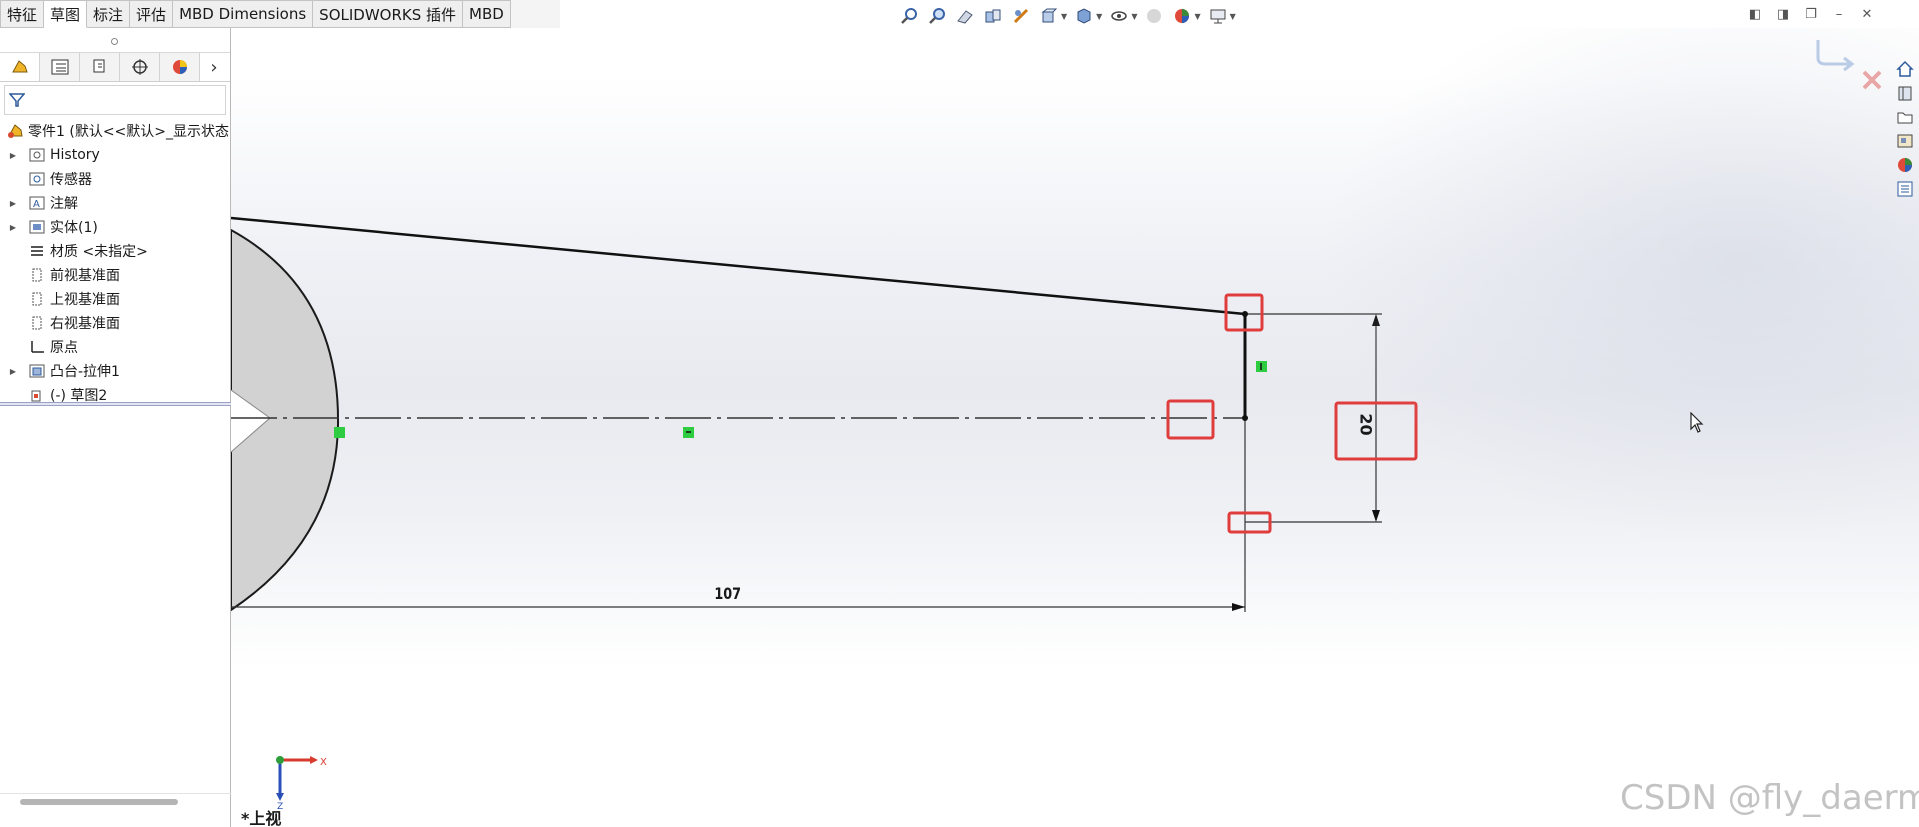 The image size is (1919, 827). I want to click on design-library-icon, so click(1905, 93).